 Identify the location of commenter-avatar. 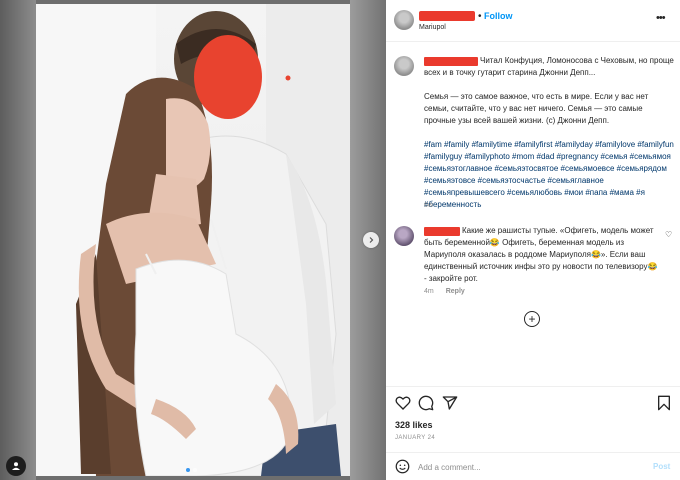
(404, 236).